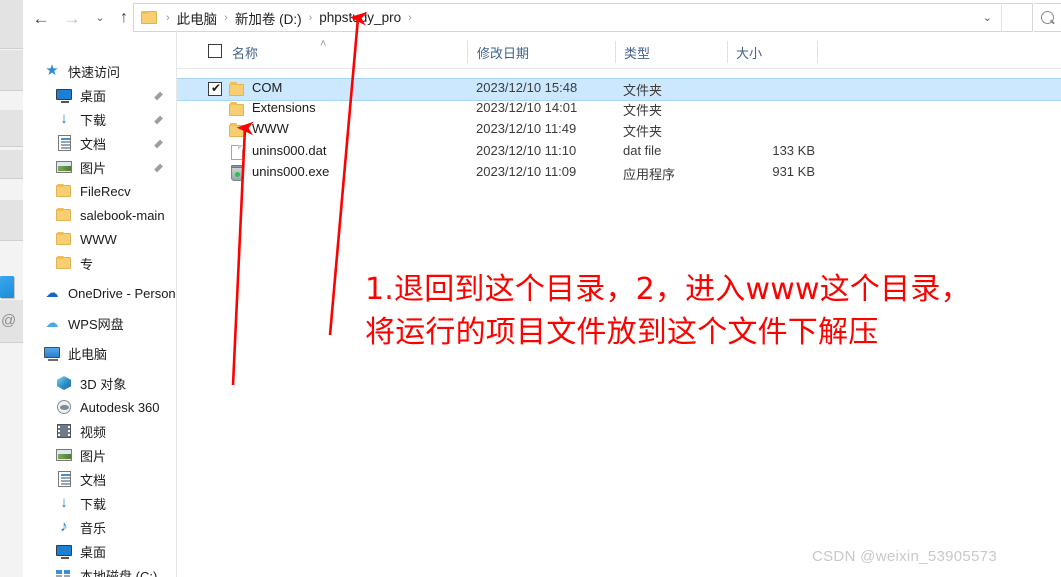  I want to click on sidebar-item-18: ♪ 音乐, so click(99, 527).